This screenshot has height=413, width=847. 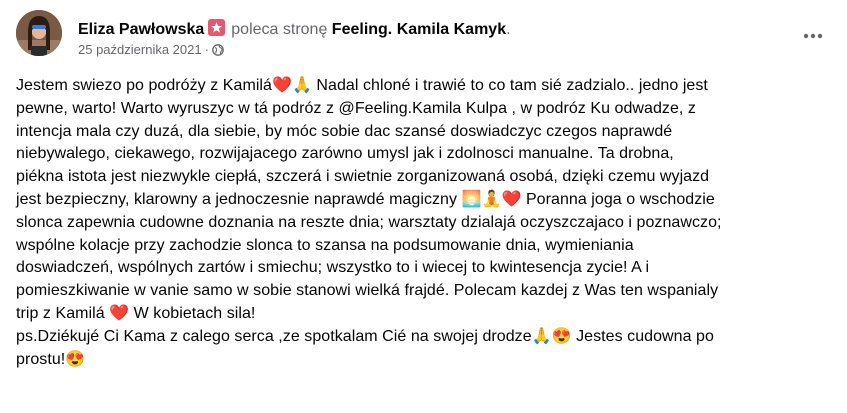 I want to click on author-name: Eliza Pawłowska, so click(x=141, y=29).